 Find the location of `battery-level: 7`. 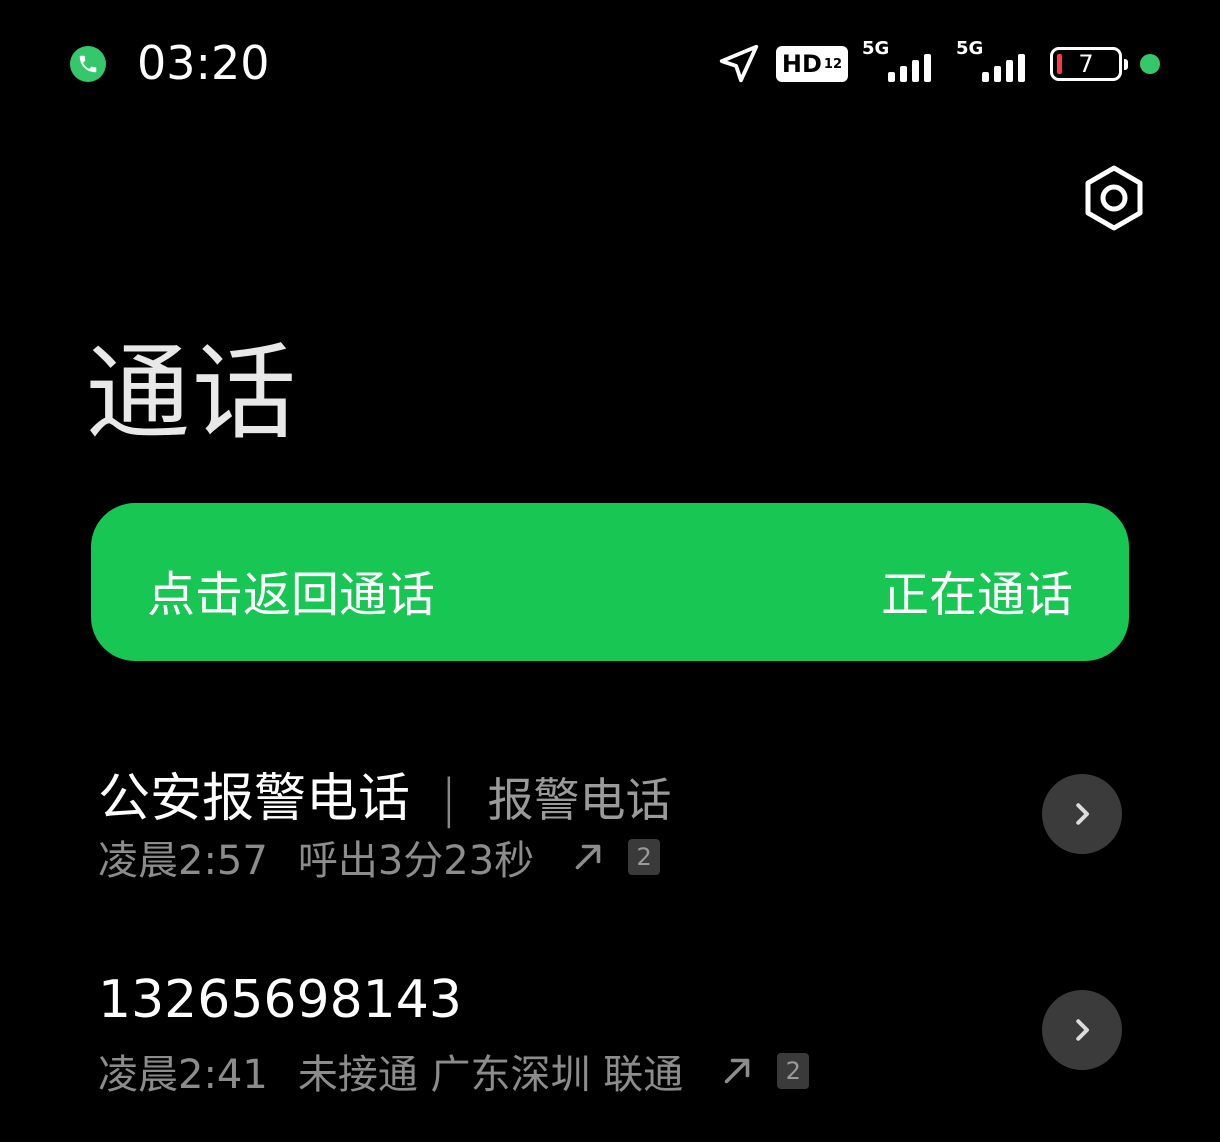

battery-level: 7 is located at coordinates (1086, 64).